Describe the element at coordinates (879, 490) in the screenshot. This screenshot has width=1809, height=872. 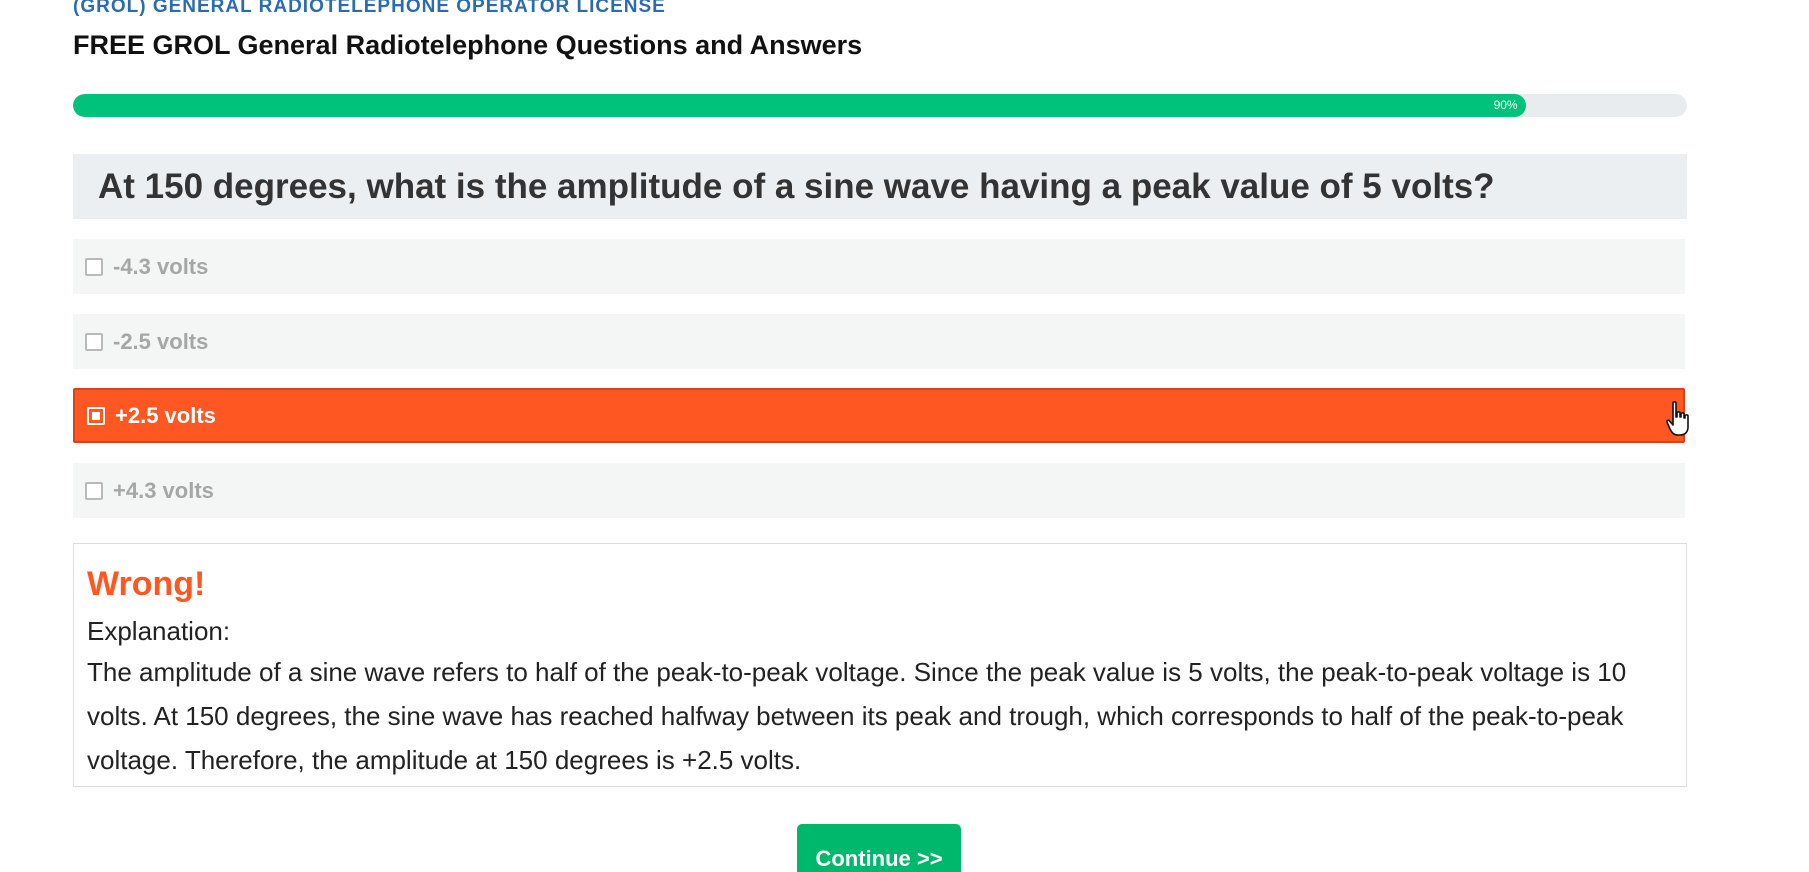
I see `answer-option-4: +4.3 volts` at that location.